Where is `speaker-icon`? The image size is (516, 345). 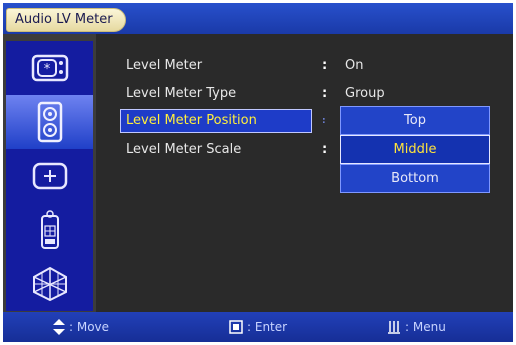 speaker-icon is located at coordinates (49, 122).